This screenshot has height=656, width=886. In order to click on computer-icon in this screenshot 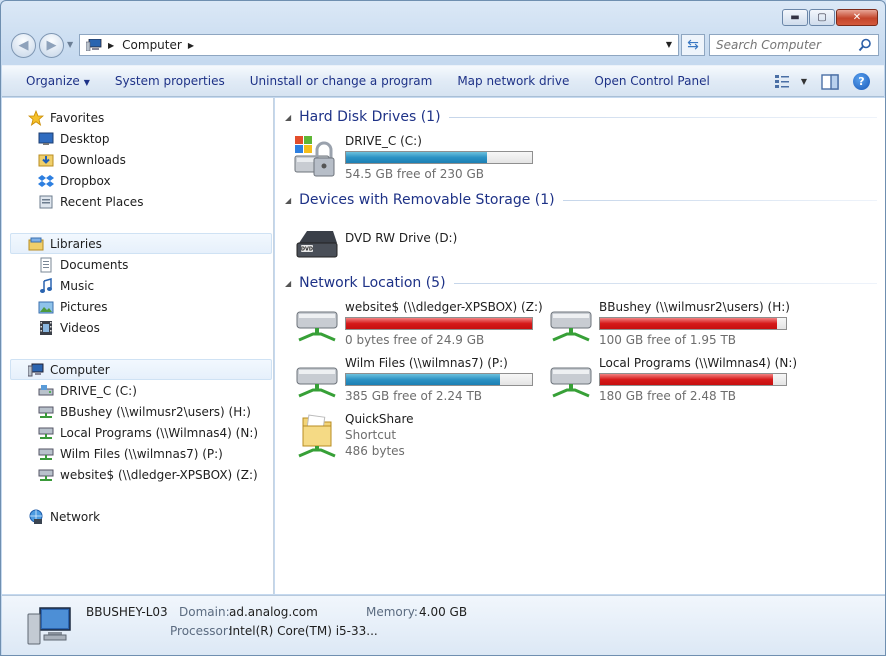, I will do `click(94, 45)`.